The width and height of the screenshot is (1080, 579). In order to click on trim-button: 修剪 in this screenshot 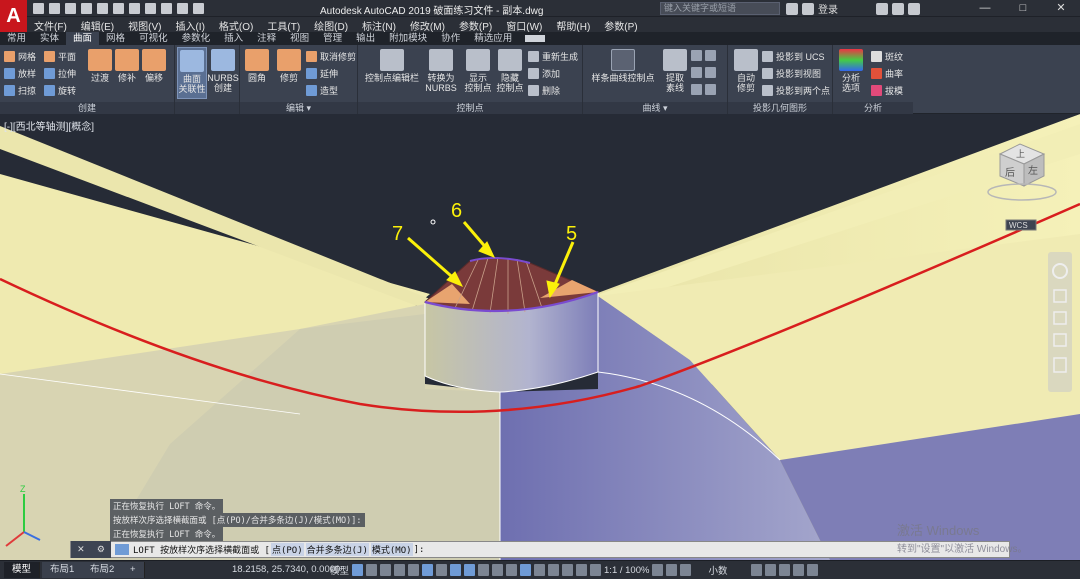, I will do `click(289, 66)`.